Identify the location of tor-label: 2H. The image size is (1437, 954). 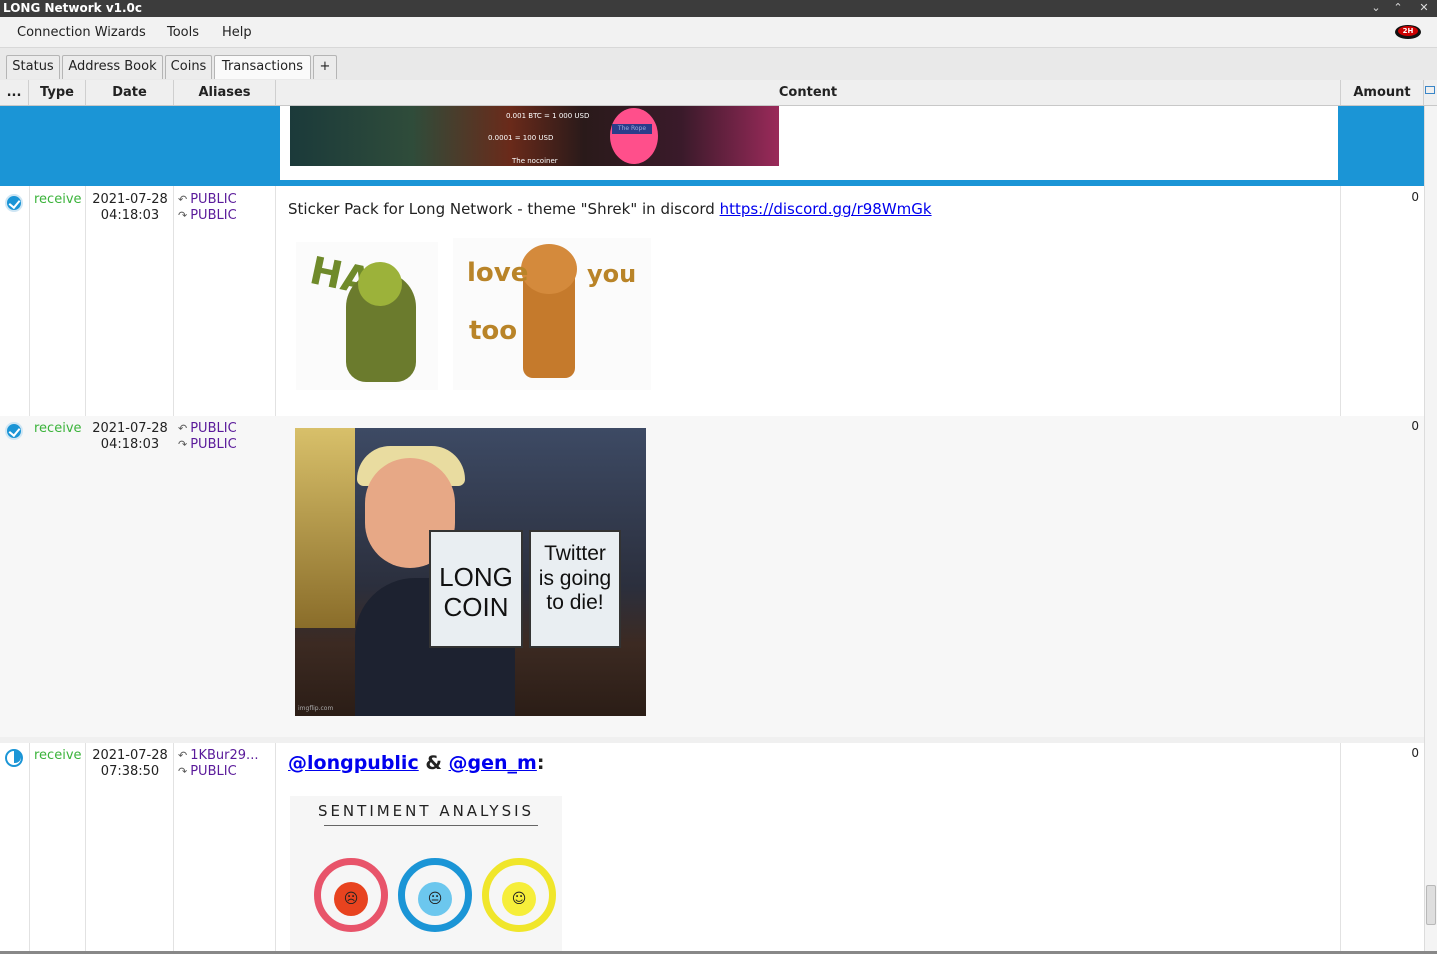
(1408, 31).